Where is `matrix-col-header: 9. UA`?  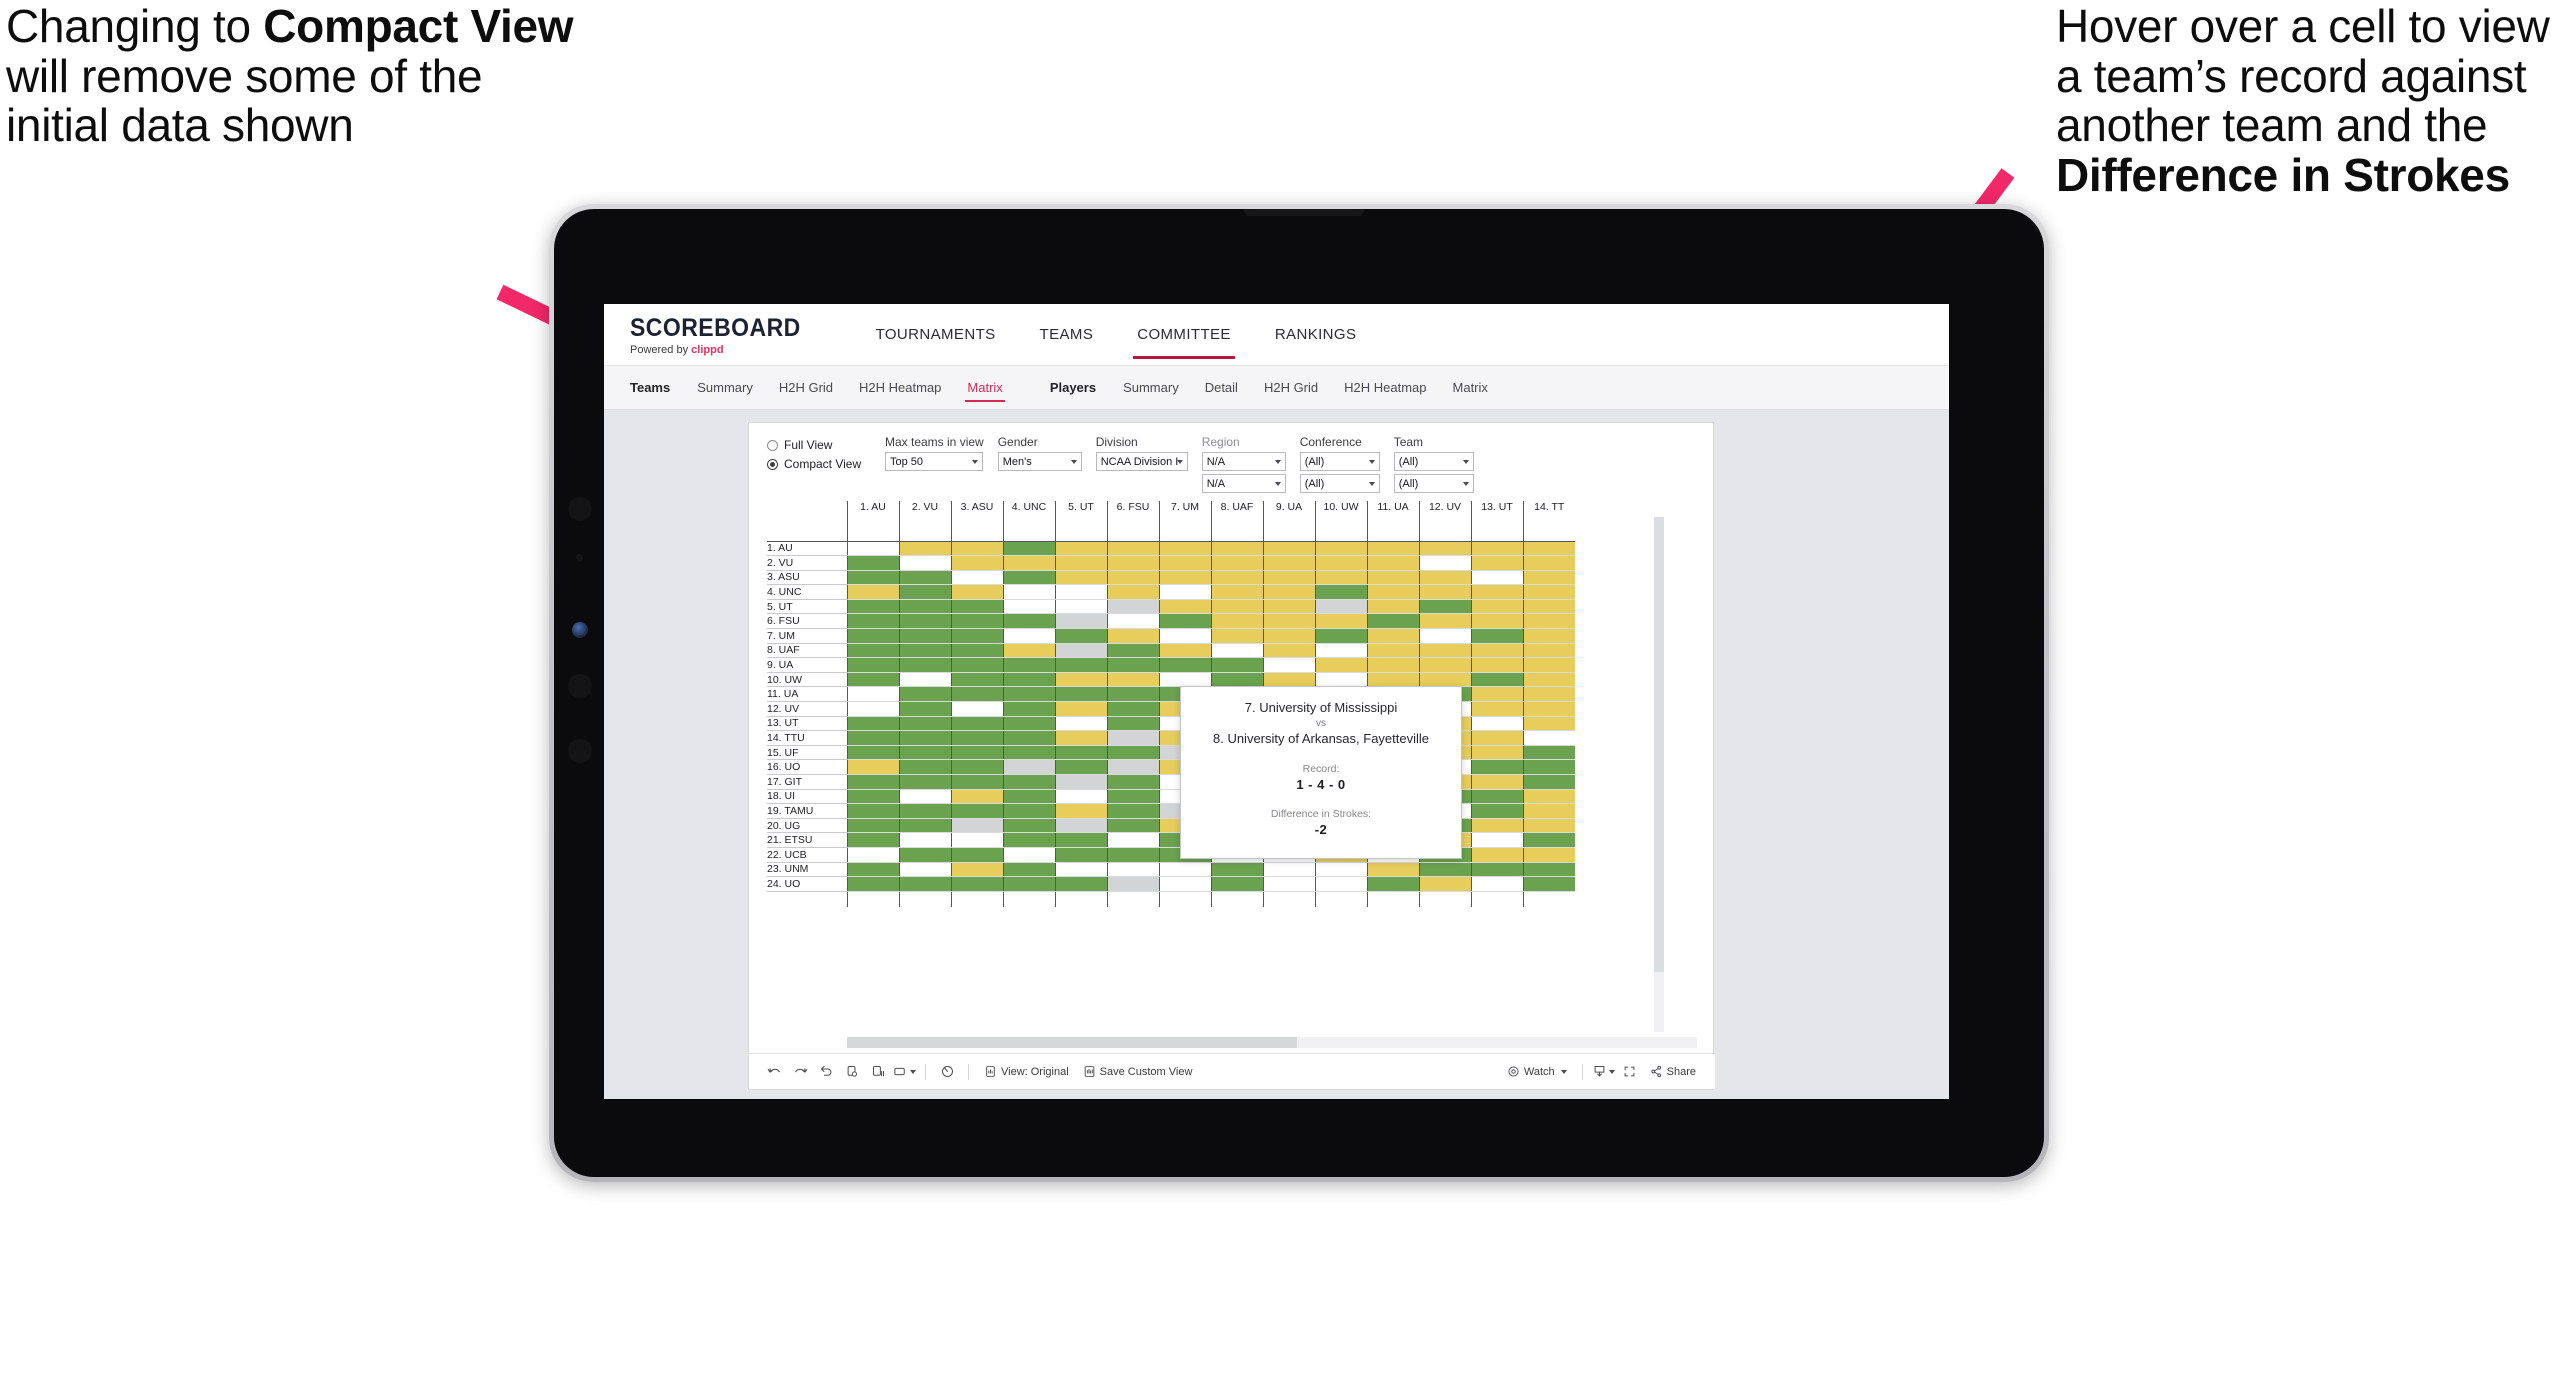 matrix-col-header: 9. UA is located at coordinates (1288, 521).